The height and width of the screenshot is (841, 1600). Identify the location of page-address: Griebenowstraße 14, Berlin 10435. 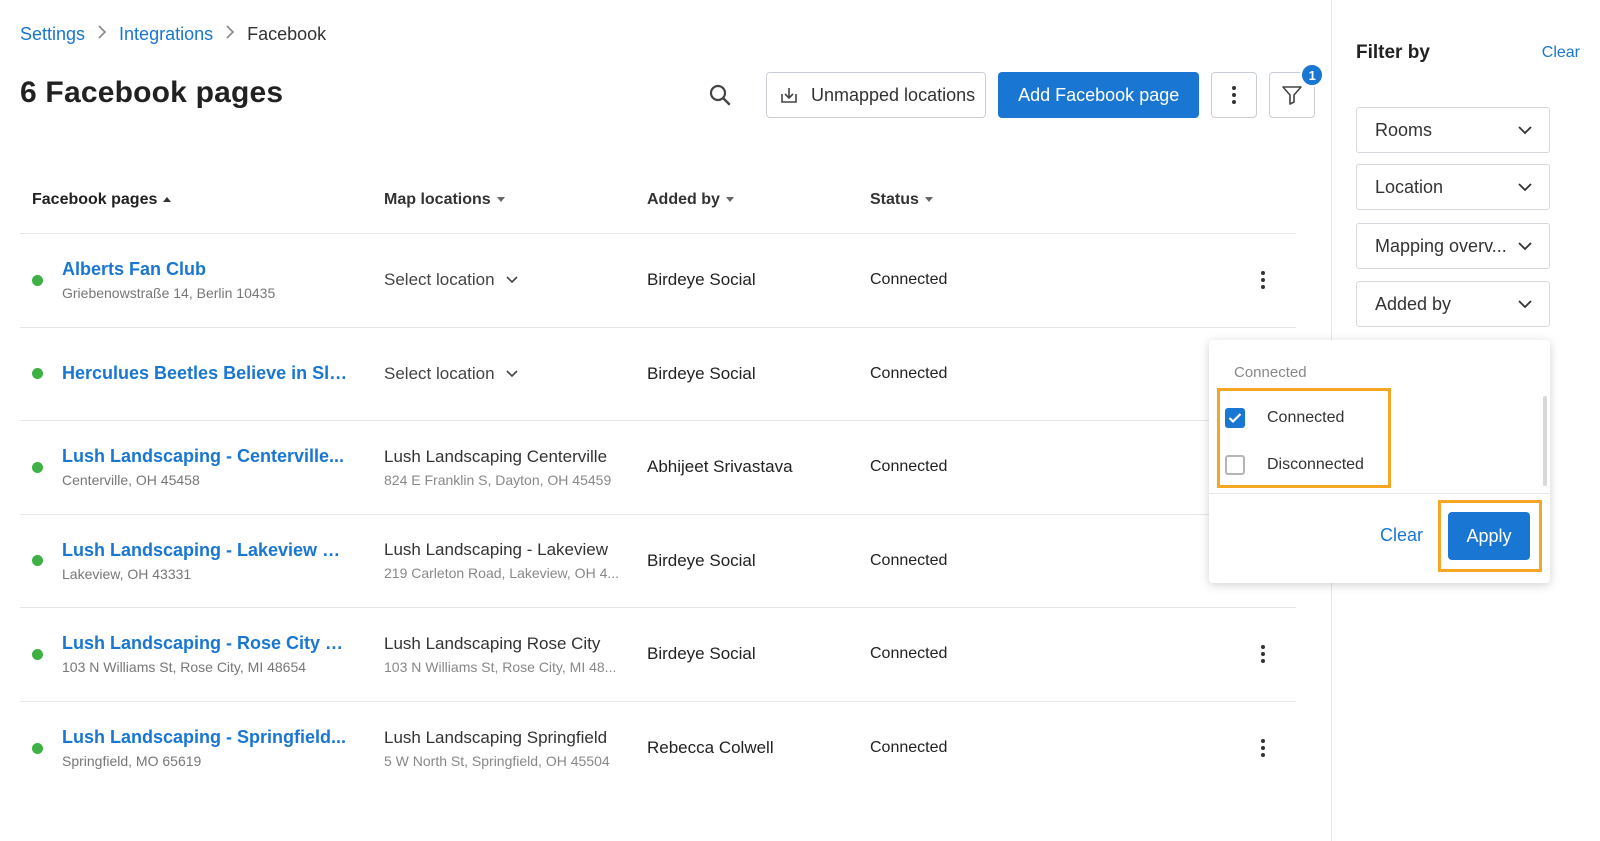
(169, 293).